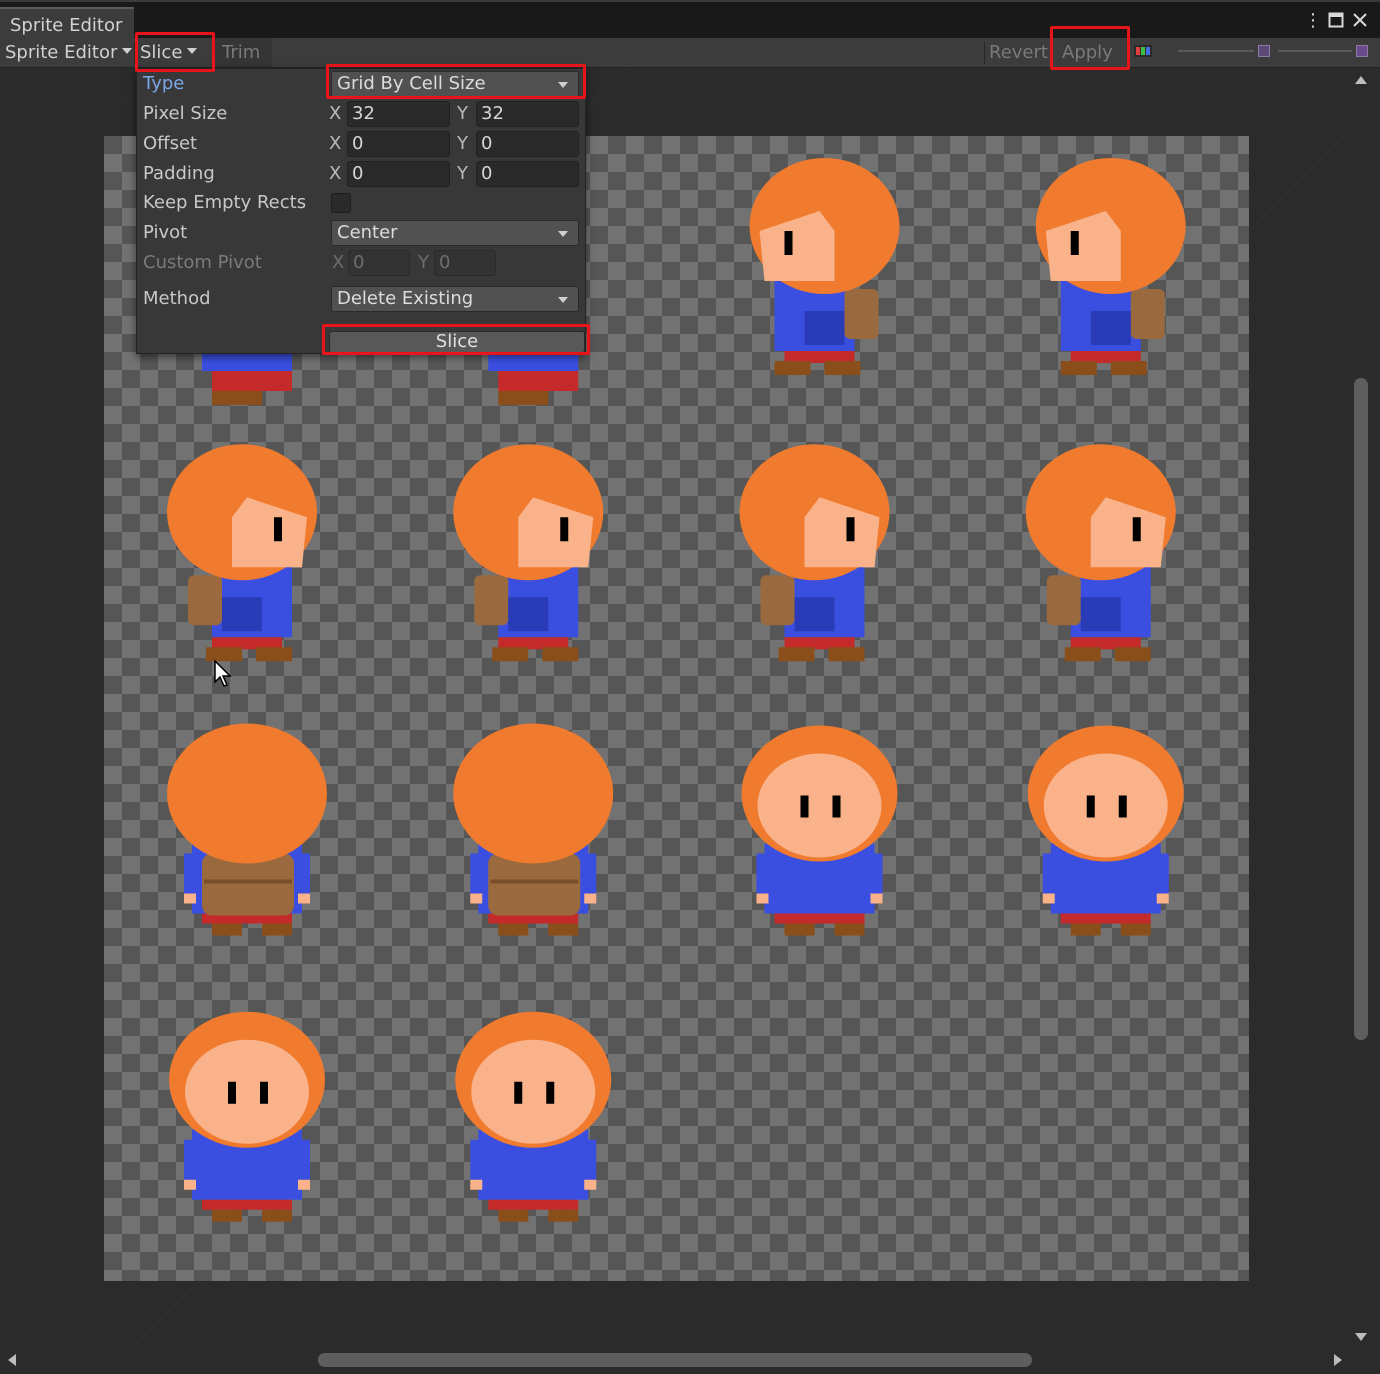 The image size is (1380, 1374). I want to click on pixel-size-x-label: X, so click(335, 113).